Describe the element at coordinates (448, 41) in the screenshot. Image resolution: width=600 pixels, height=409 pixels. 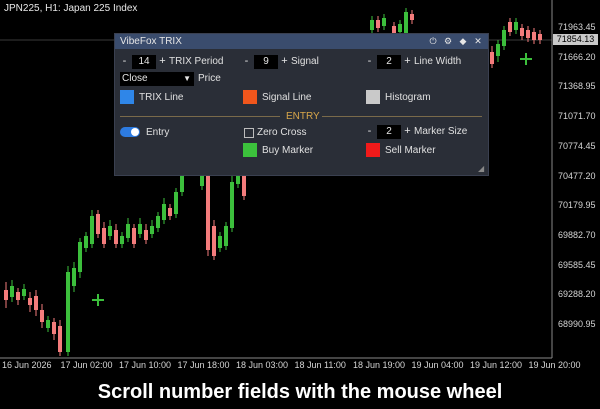
I see `settings-icon: ⚙` at that location.